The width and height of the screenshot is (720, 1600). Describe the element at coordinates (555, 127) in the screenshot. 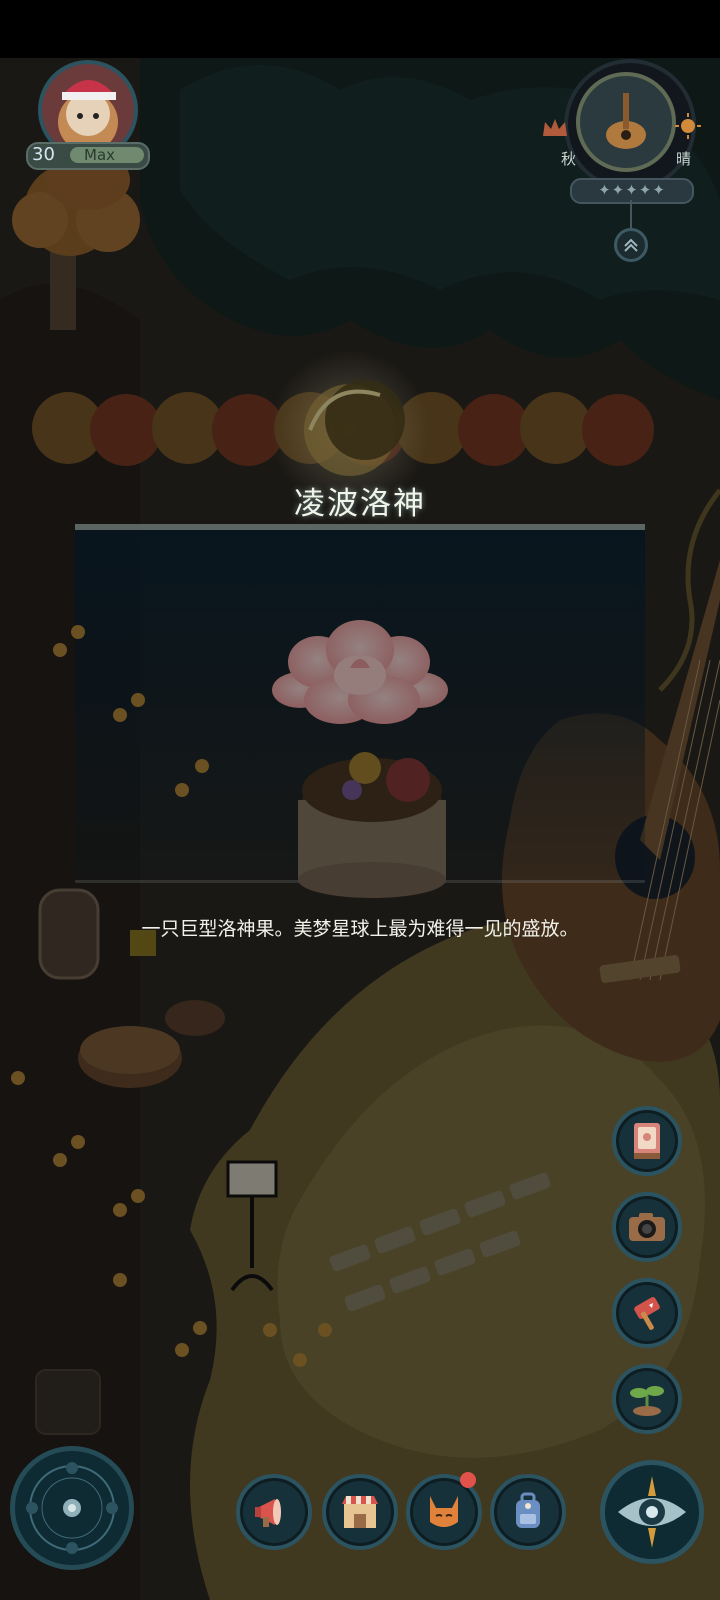

I see `crown-icon` at that location.